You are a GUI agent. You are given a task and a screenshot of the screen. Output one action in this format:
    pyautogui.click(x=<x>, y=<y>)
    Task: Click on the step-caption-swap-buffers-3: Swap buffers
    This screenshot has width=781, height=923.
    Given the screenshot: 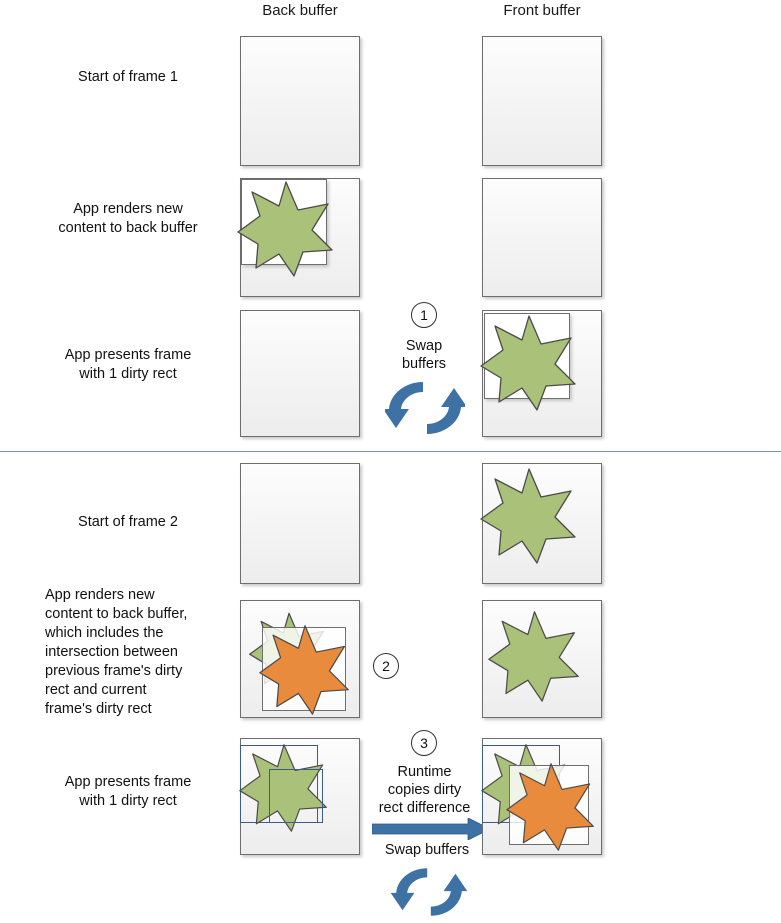 What is the action you would take?
    pyautogui.click(x=427, y=850)
    